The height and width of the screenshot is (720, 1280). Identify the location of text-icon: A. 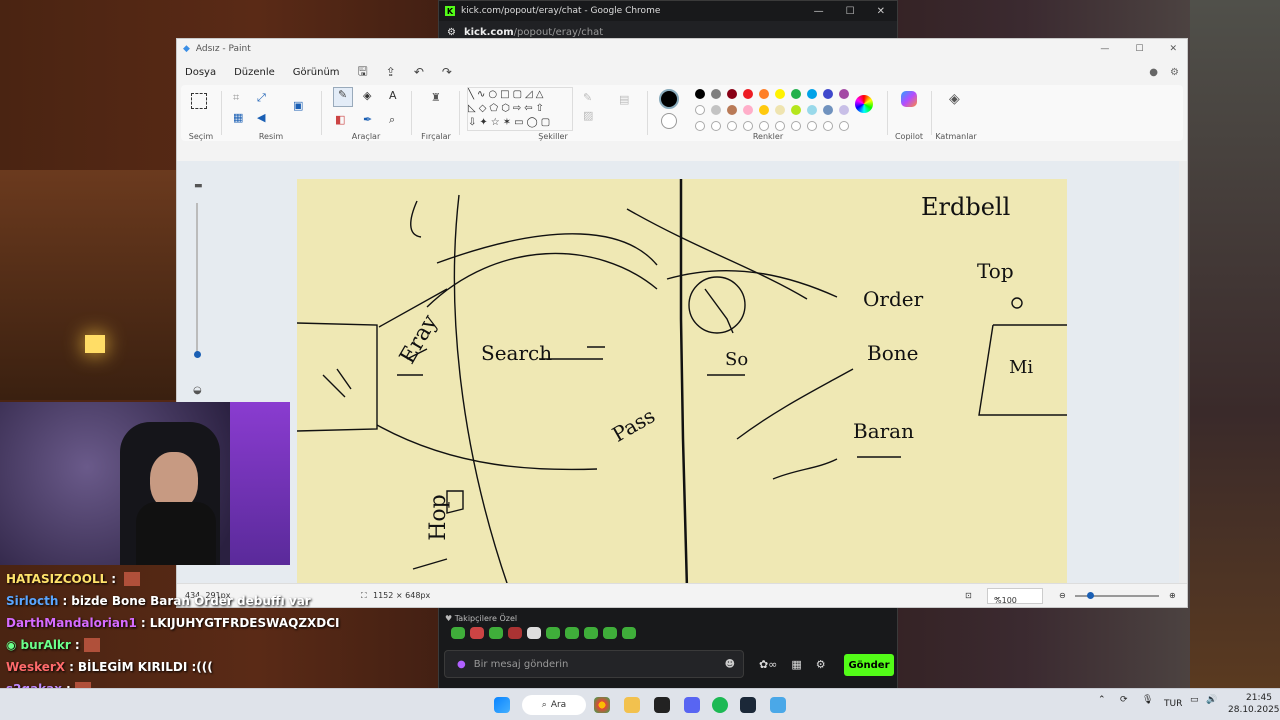
(393, 95).